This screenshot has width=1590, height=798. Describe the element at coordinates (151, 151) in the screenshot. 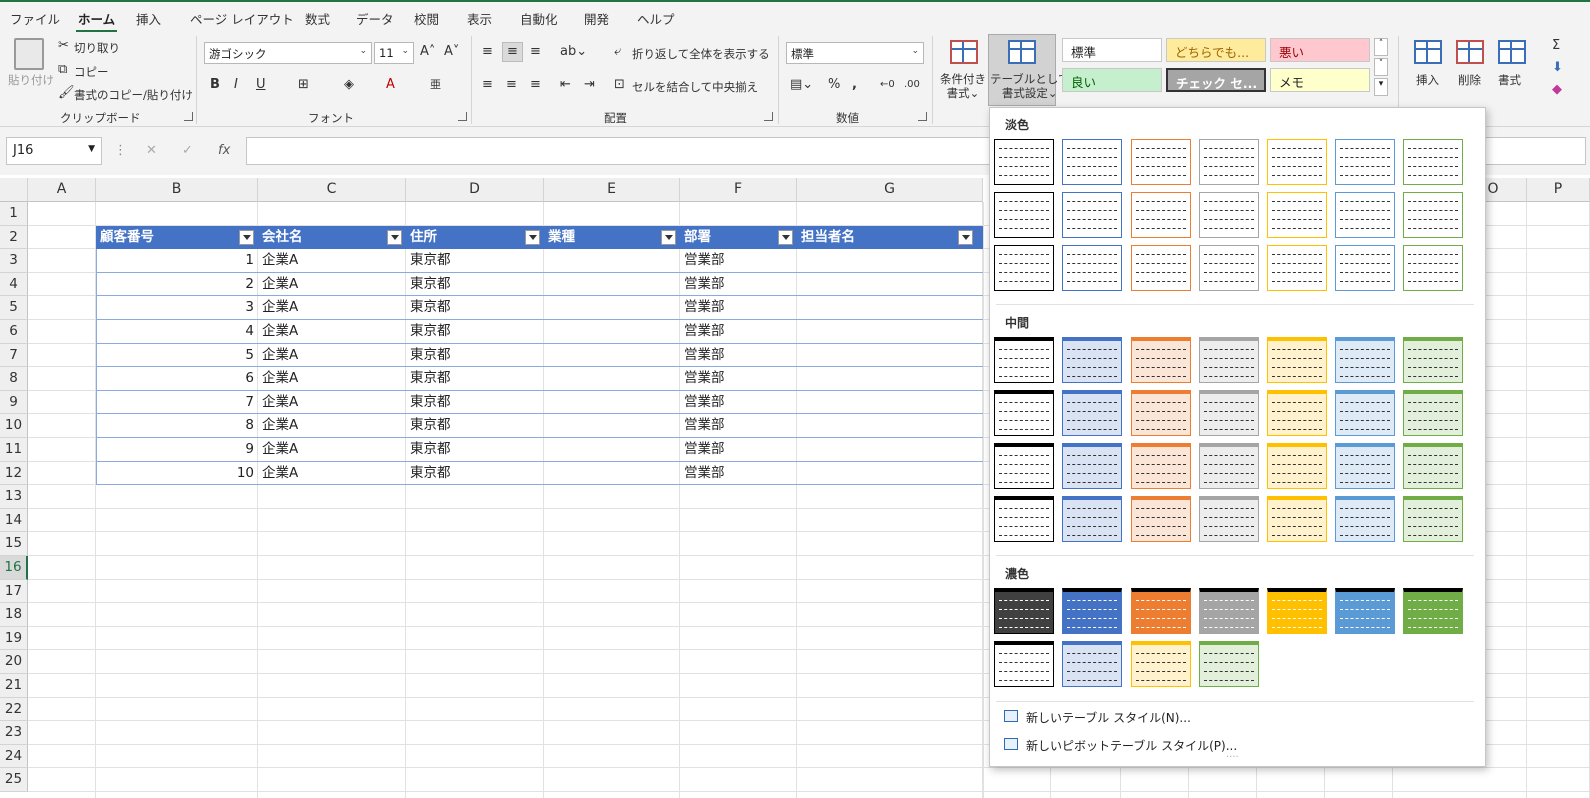

I see `cancel-icon: ✕` at that location.